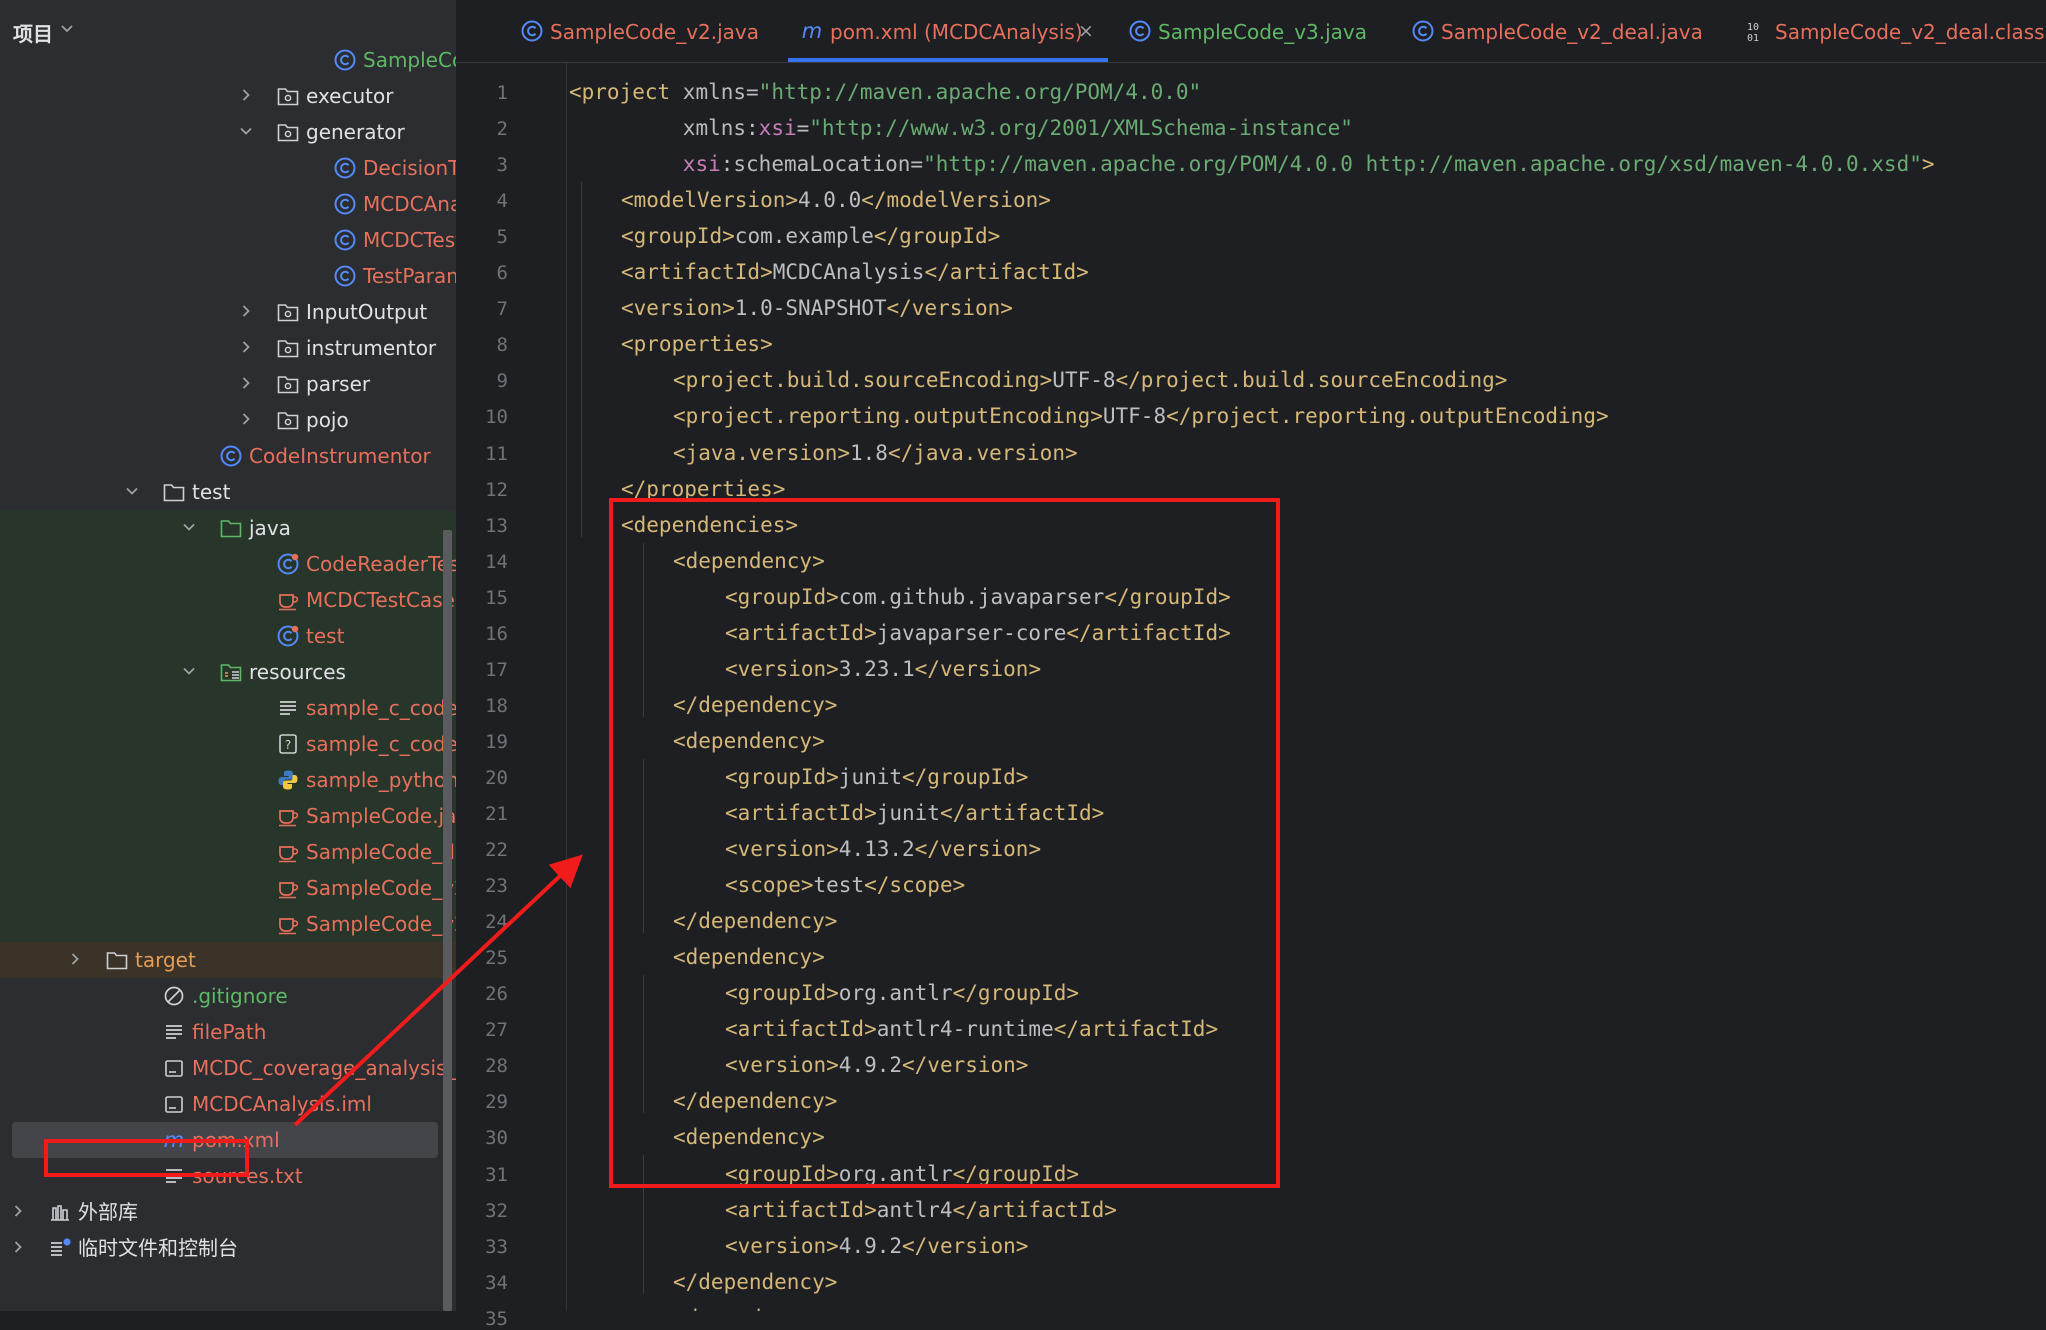 Image resolution: width=2046 pixels, height=1330 pixels. What do you see at coordinates (496, 1282) in the screenshot?
I see `line-number: 34` at bounding box center [496, 1282].